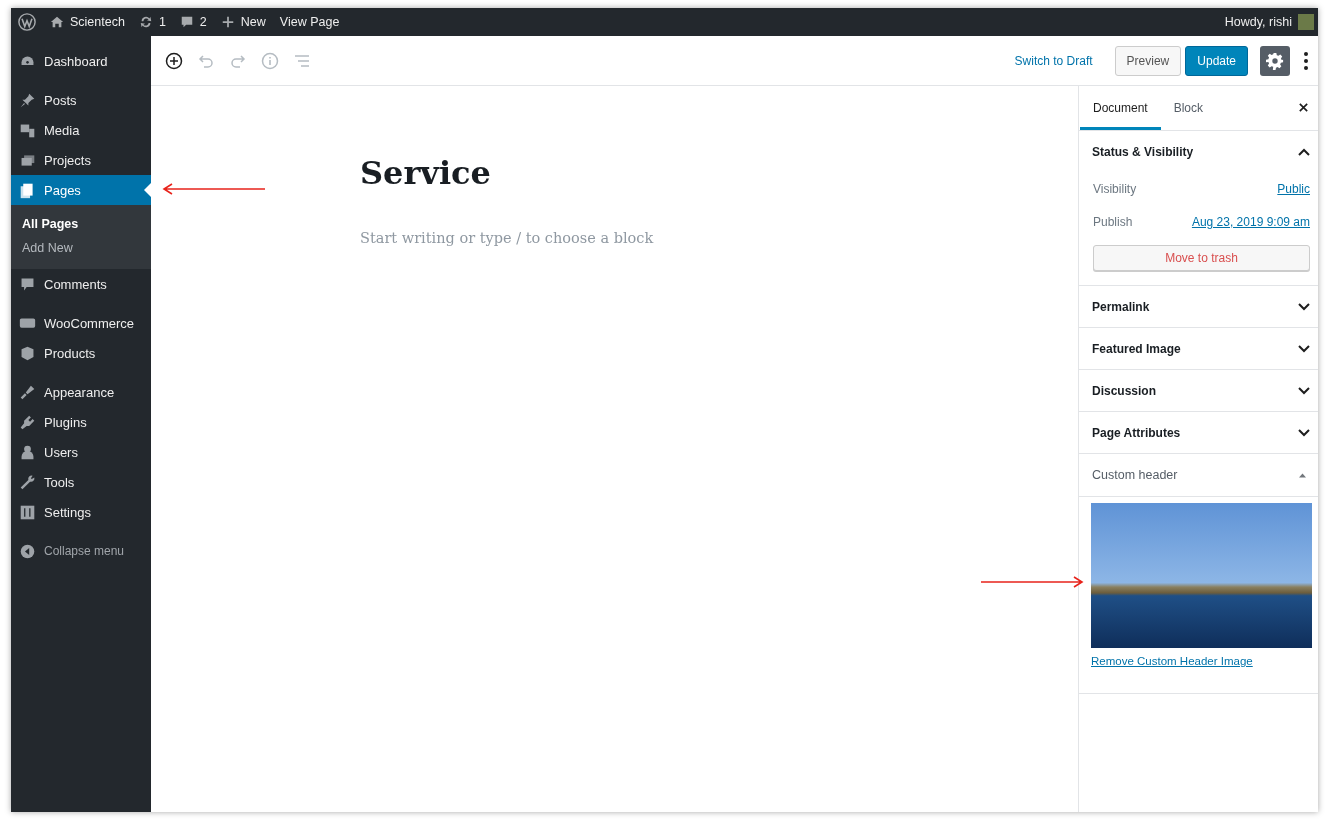 Image resolution: width=1330 pixels, height=821 pixels. Describe the element at coordinates (81, 61) in the screenshot. I see `sidebar-item: Dashboard` at that location.